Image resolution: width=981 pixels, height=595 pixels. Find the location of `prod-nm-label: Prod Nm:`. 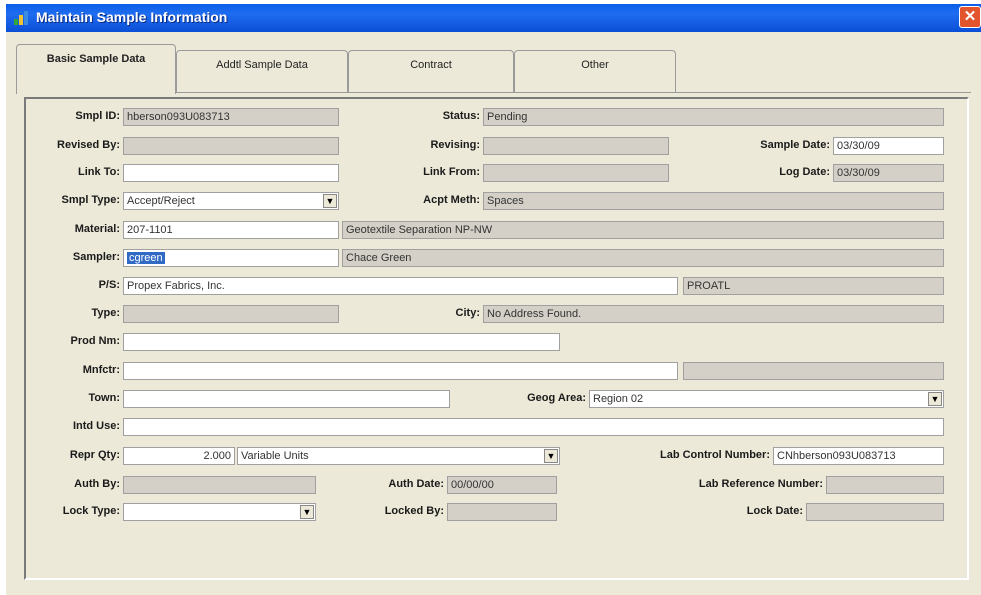

prod-nm-label: Prod Nm: is located at coordinates (95, 341).